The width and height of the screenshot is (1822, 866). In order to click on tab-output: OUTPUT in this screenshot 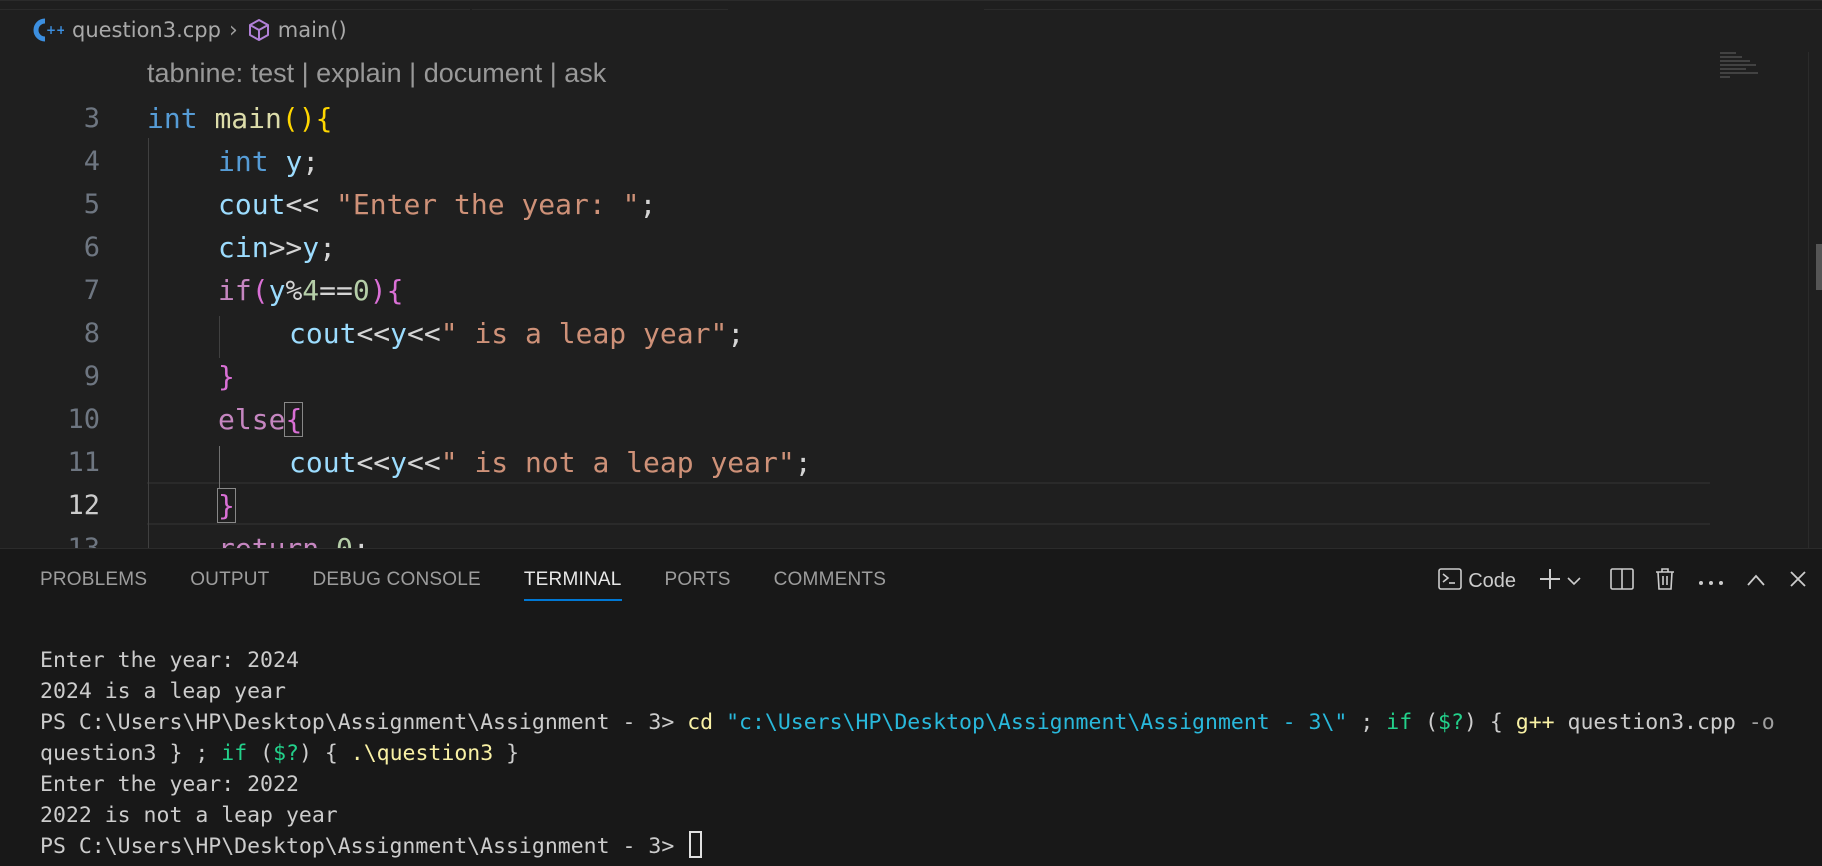, I will do `click(229, 585)`.